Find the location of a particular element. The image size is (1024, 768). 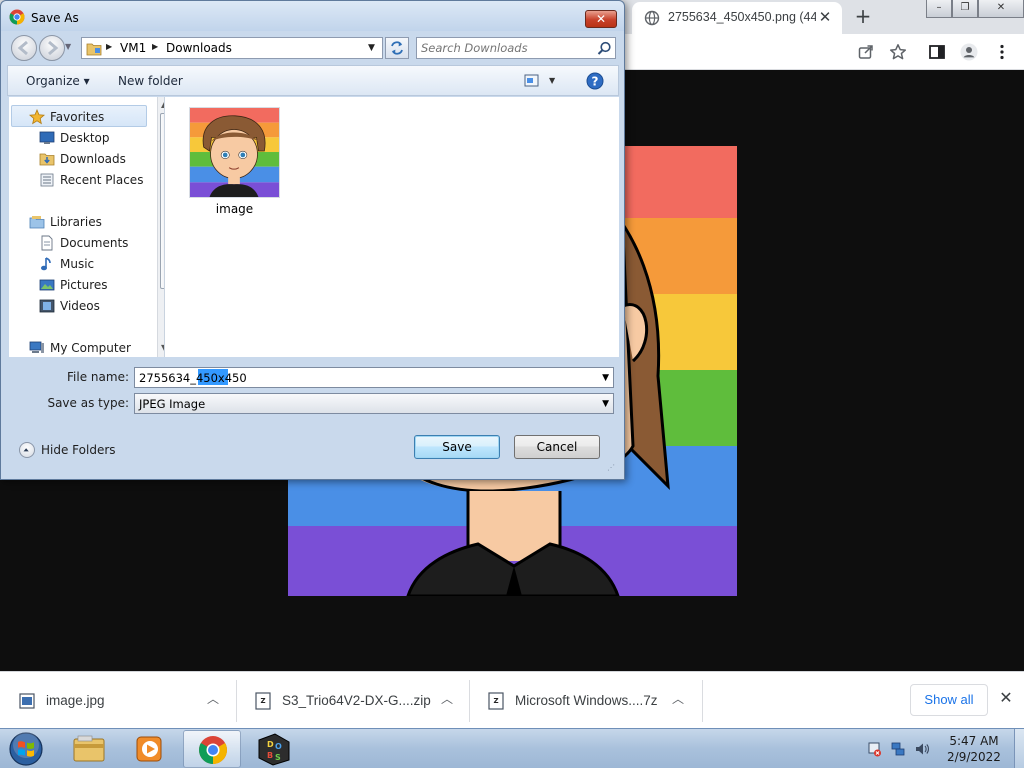

address-bar: ▶ VM1 ▶ Downloads ▼ is located at coordinates (232, 48).